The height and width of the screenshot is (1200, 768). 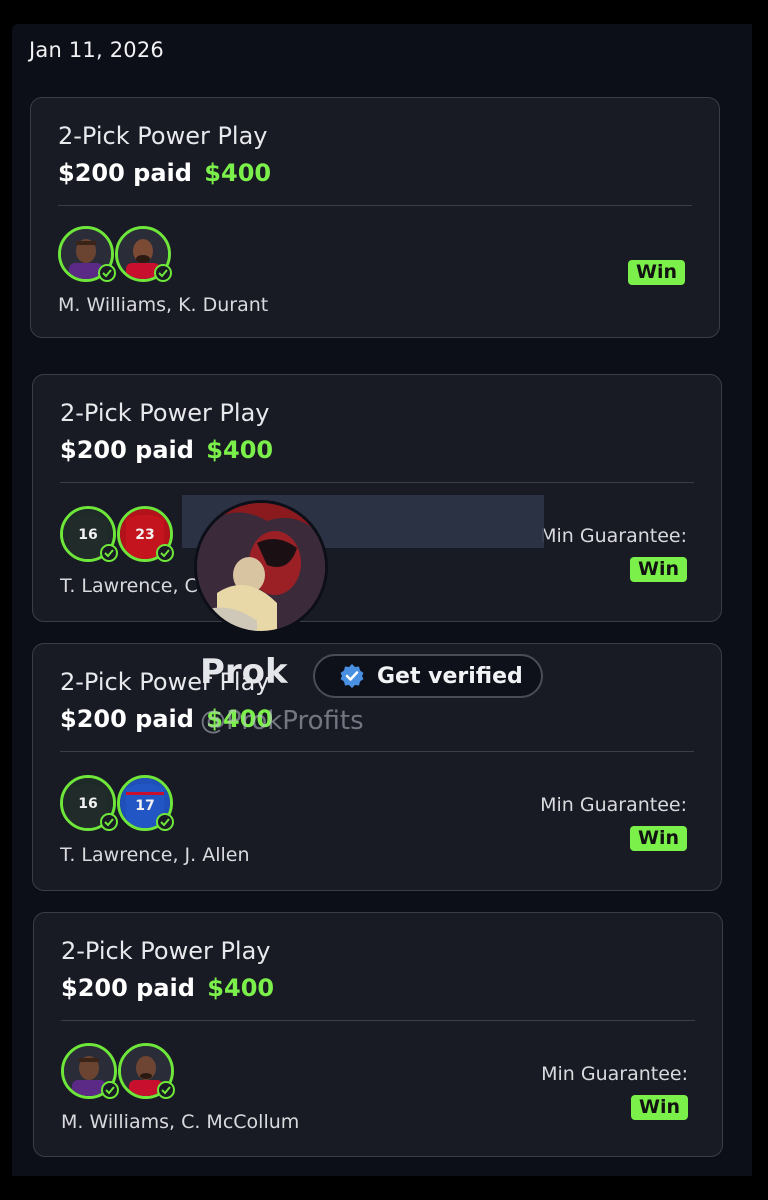 I want to click on get-verified-label: Get verified, so click(x=450, y=676).